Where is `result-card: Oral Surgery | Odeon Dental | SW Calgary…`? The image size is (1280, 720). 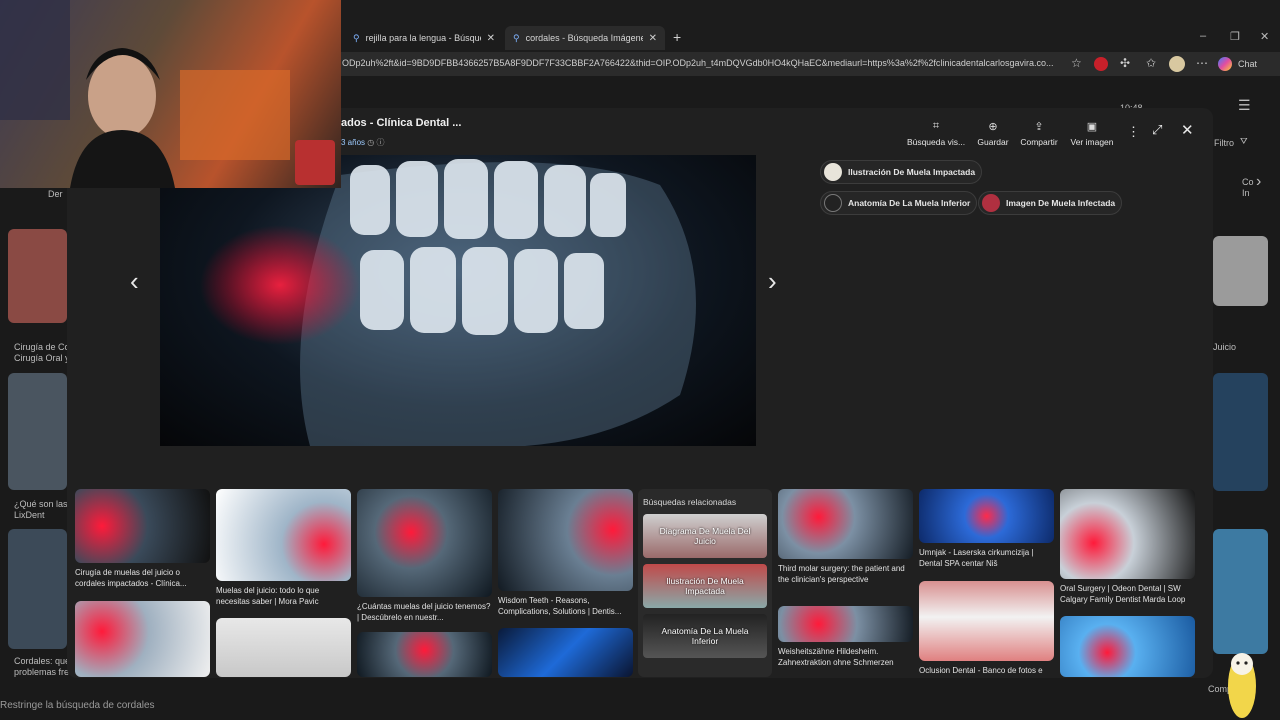 result-card: Oral Surgery | Odeon Dental | SW Calgary… is located at coordinates (1127, 547).